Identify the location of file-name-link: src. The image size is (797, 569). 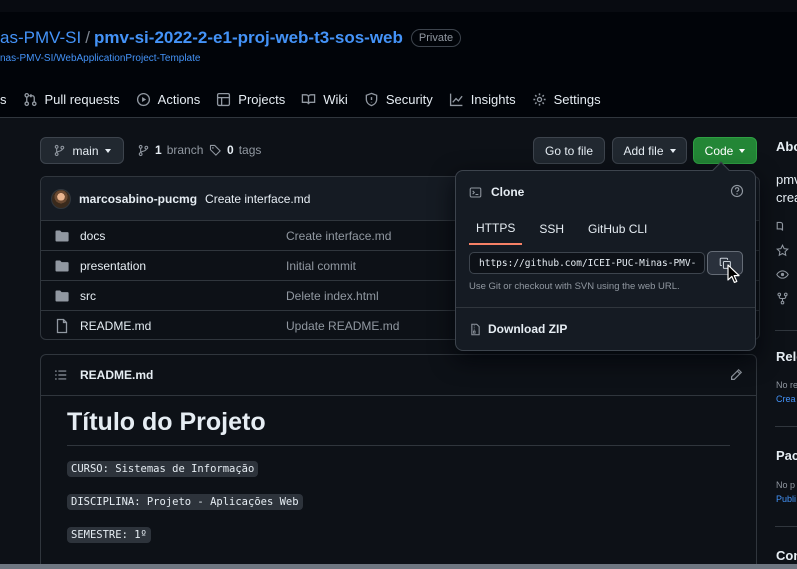
(183, 296).